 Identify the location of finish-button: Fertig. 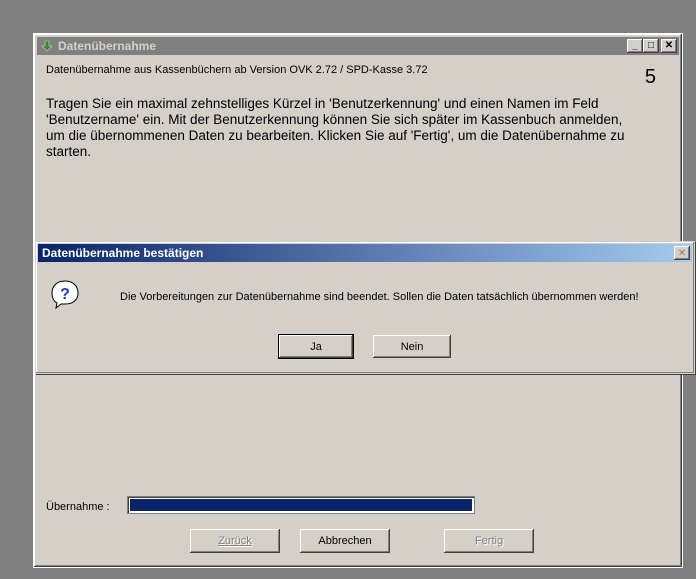
(489, 541).